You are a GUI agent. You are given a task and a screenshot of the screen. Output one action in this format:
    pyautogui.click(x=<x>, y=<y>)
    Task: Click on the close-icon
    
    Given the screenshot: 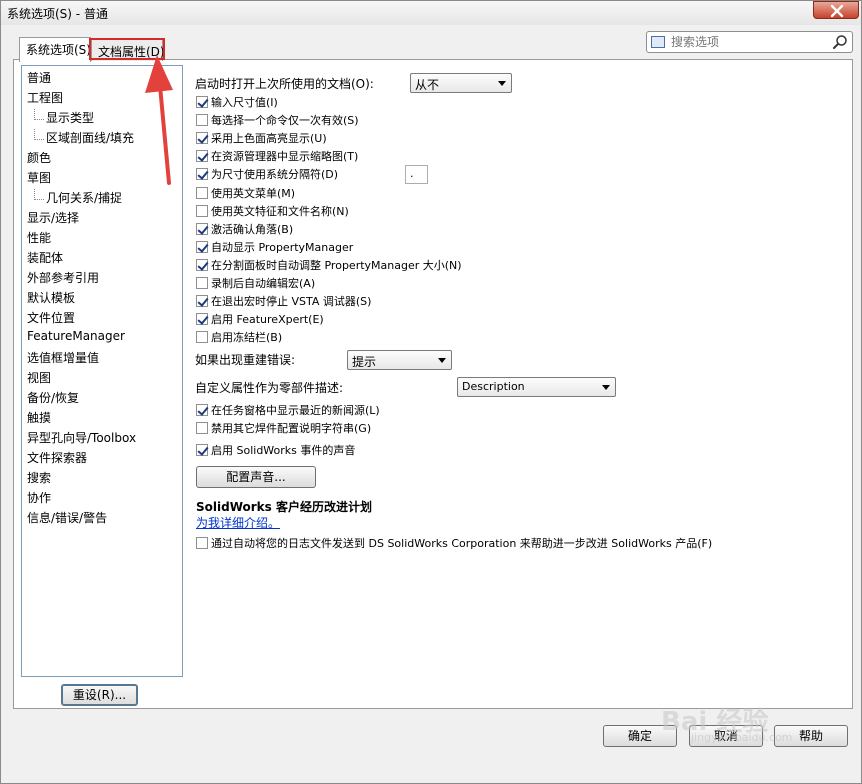 What is the action you would take?
    pyautogui.click(x=837, y=11)
    